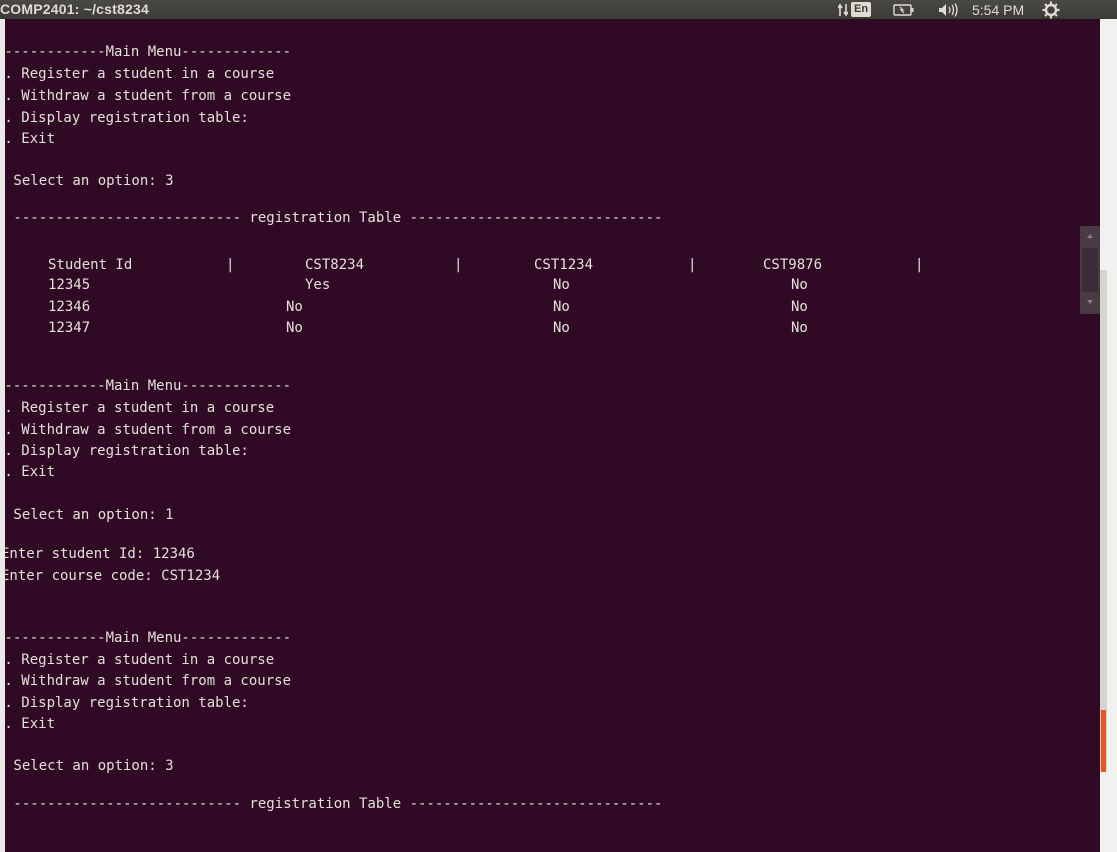 The height and width of the screenshot is (852, 1117). What do you see at coordinates (69, 307) in the screenshot?
I see `table-cell-id: 12346` at bounding box center [69, 307].